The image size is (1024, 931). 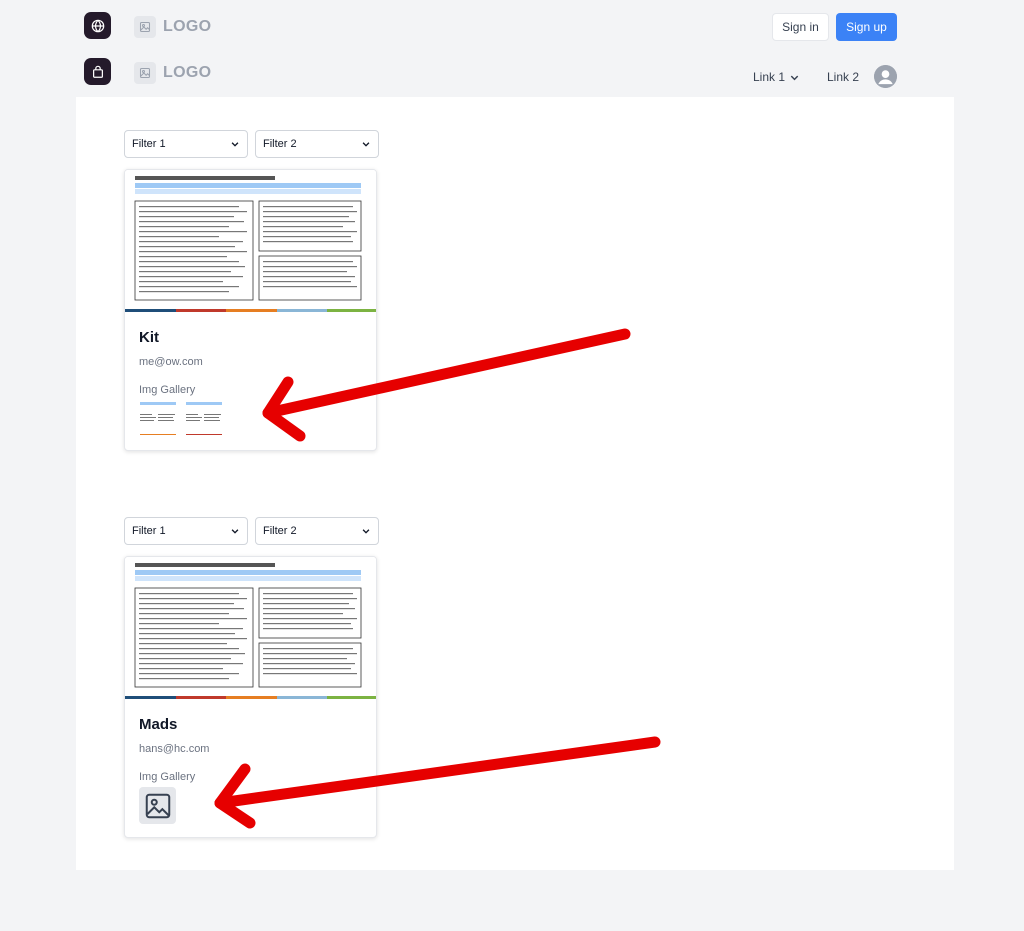 What do you see at coordinates (769, 77) in the screenshot?
I see `link-1-label: Link 1` at bounding box center [769, 77].